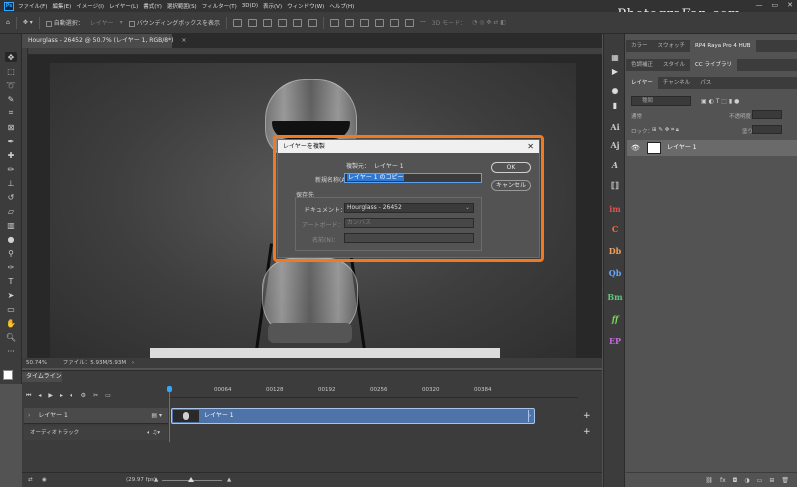 The image size is (797, 487). I want to click on cancel-button: キャンセル, so click(511, 185).